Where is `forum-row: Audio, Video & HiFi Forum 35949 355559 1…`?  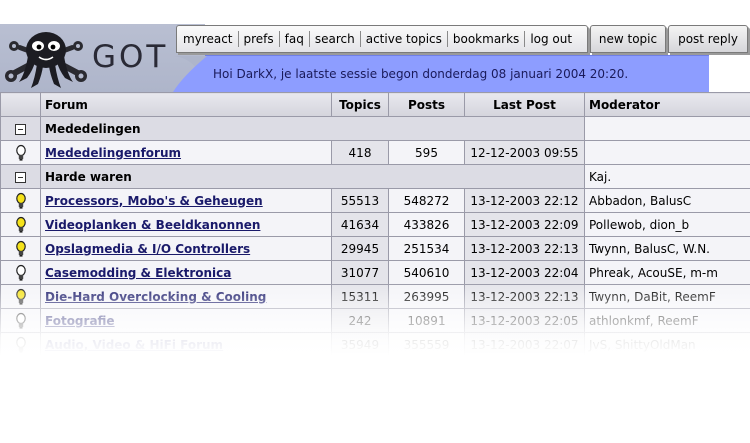 forum-row: Audio, Video & HiFi Forum 35949 355559 1… is located at coordinates (375, 344).